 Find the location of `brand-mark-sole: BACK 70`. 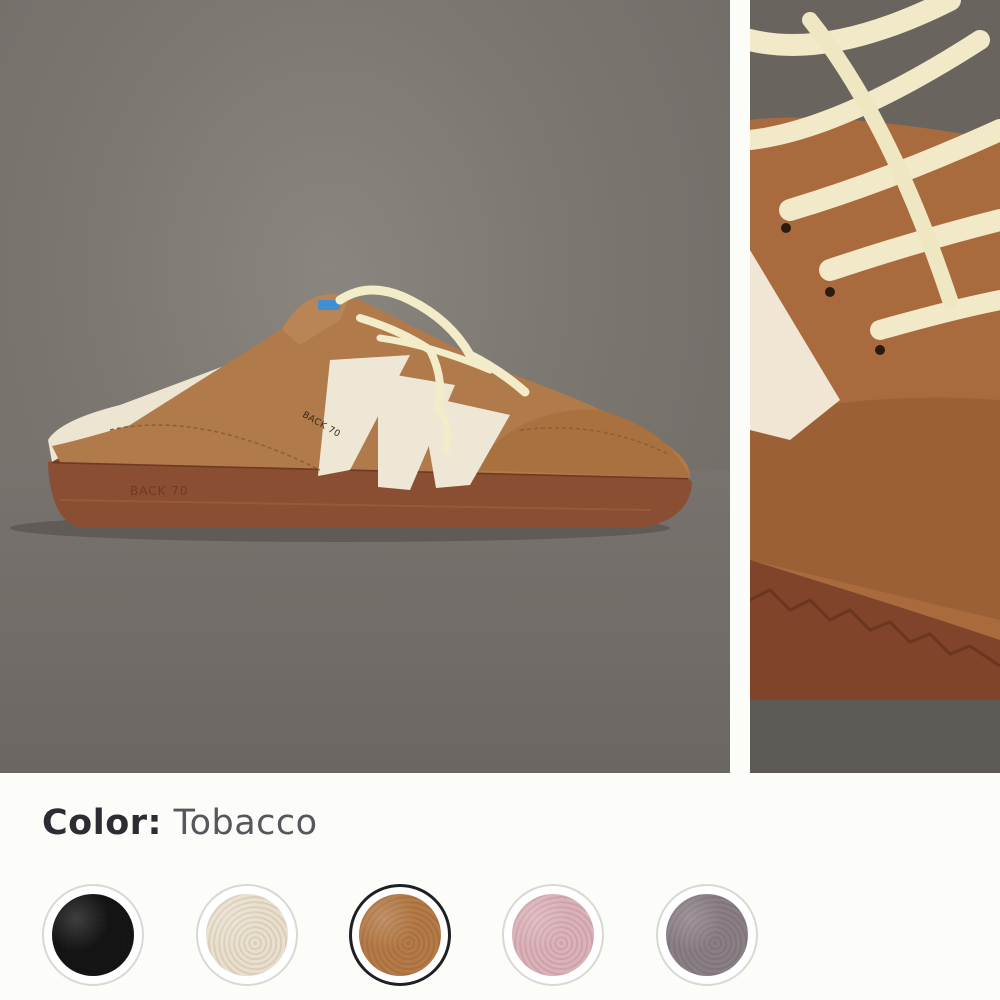

brand-mark-sole: BACK 70 is located at coordinates (159, 491).